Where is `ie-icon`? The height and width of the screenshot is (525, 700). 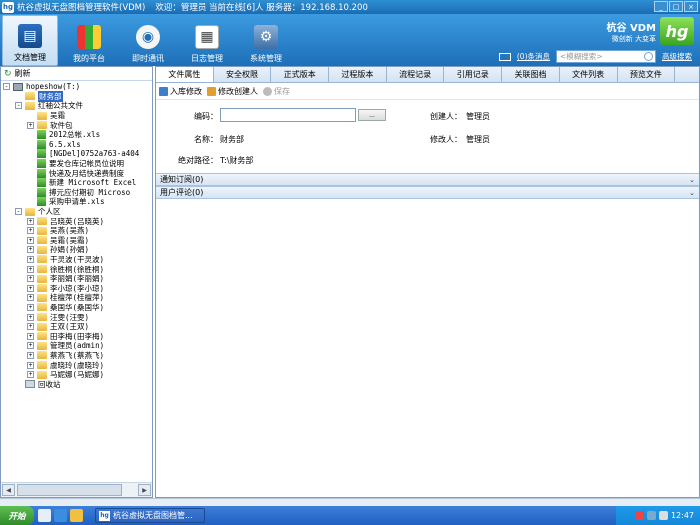
ie-icon is located at coordinates (60, 515).